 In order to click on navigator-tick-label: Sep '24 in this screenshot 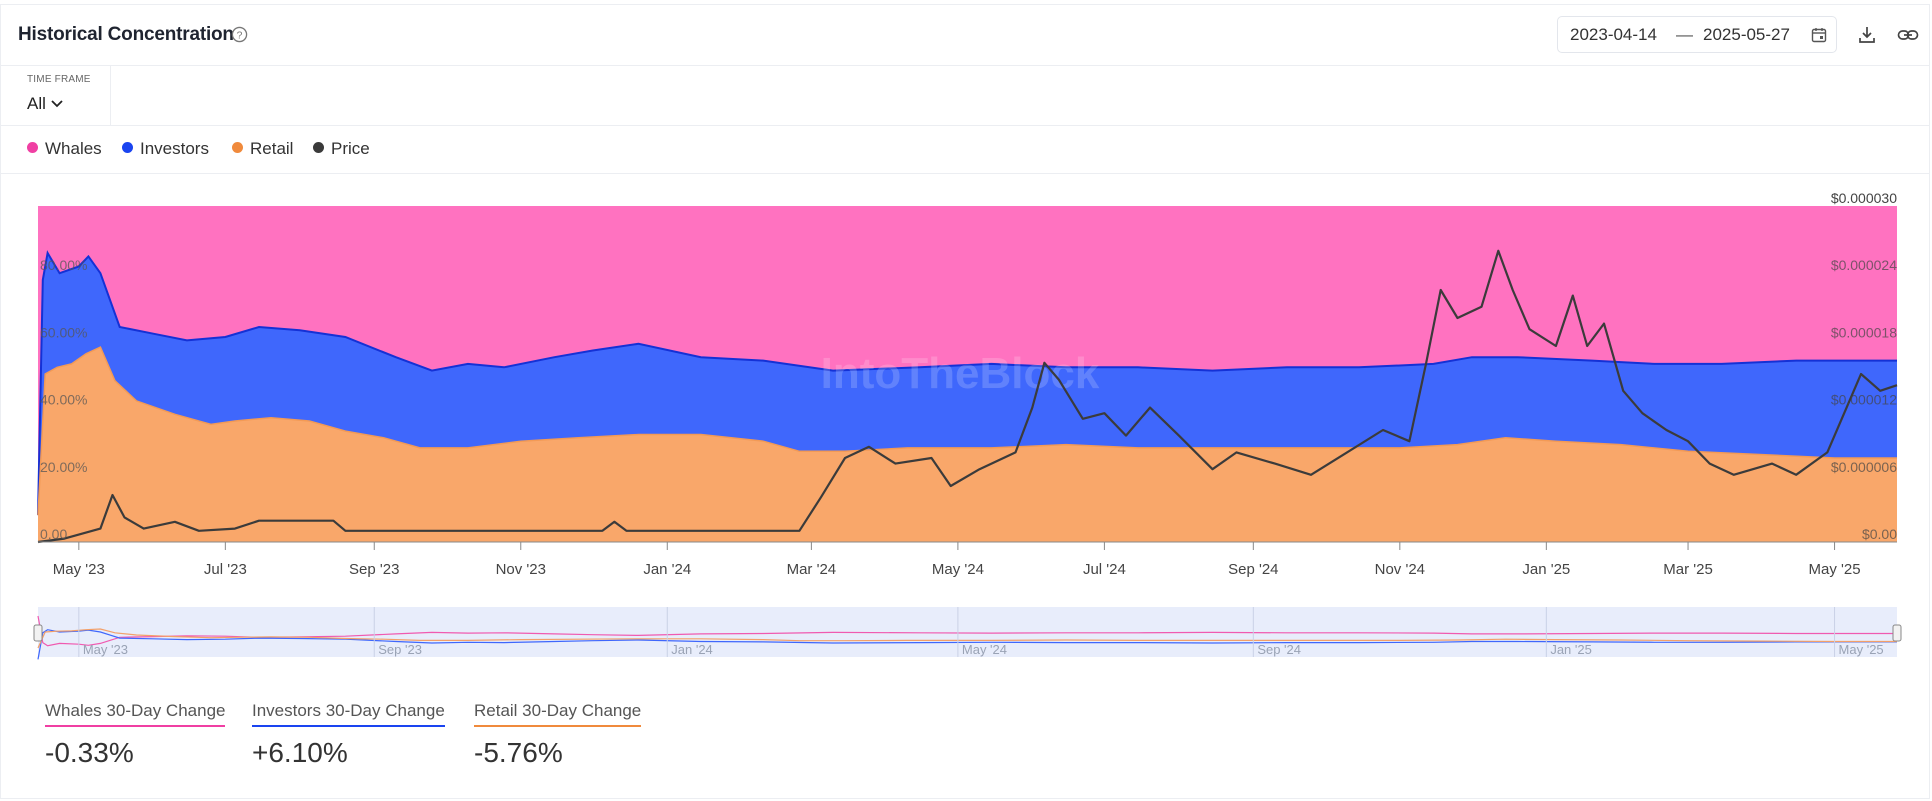, I will do `click(1279, 649)`.